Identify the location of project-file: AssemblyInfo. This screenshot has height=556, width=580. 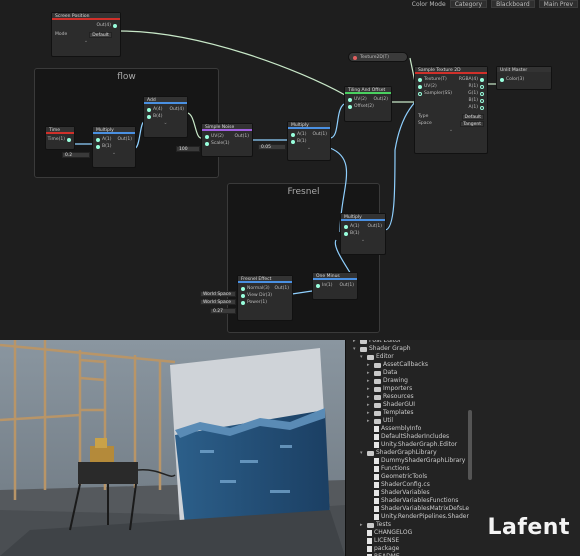
(394, 429).